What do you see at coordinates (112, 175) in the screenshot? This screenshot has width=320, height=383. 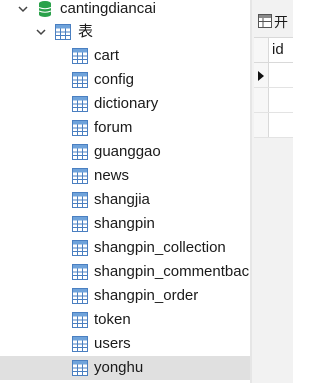 I see `table-name: news` at bounding box center [112, 175].